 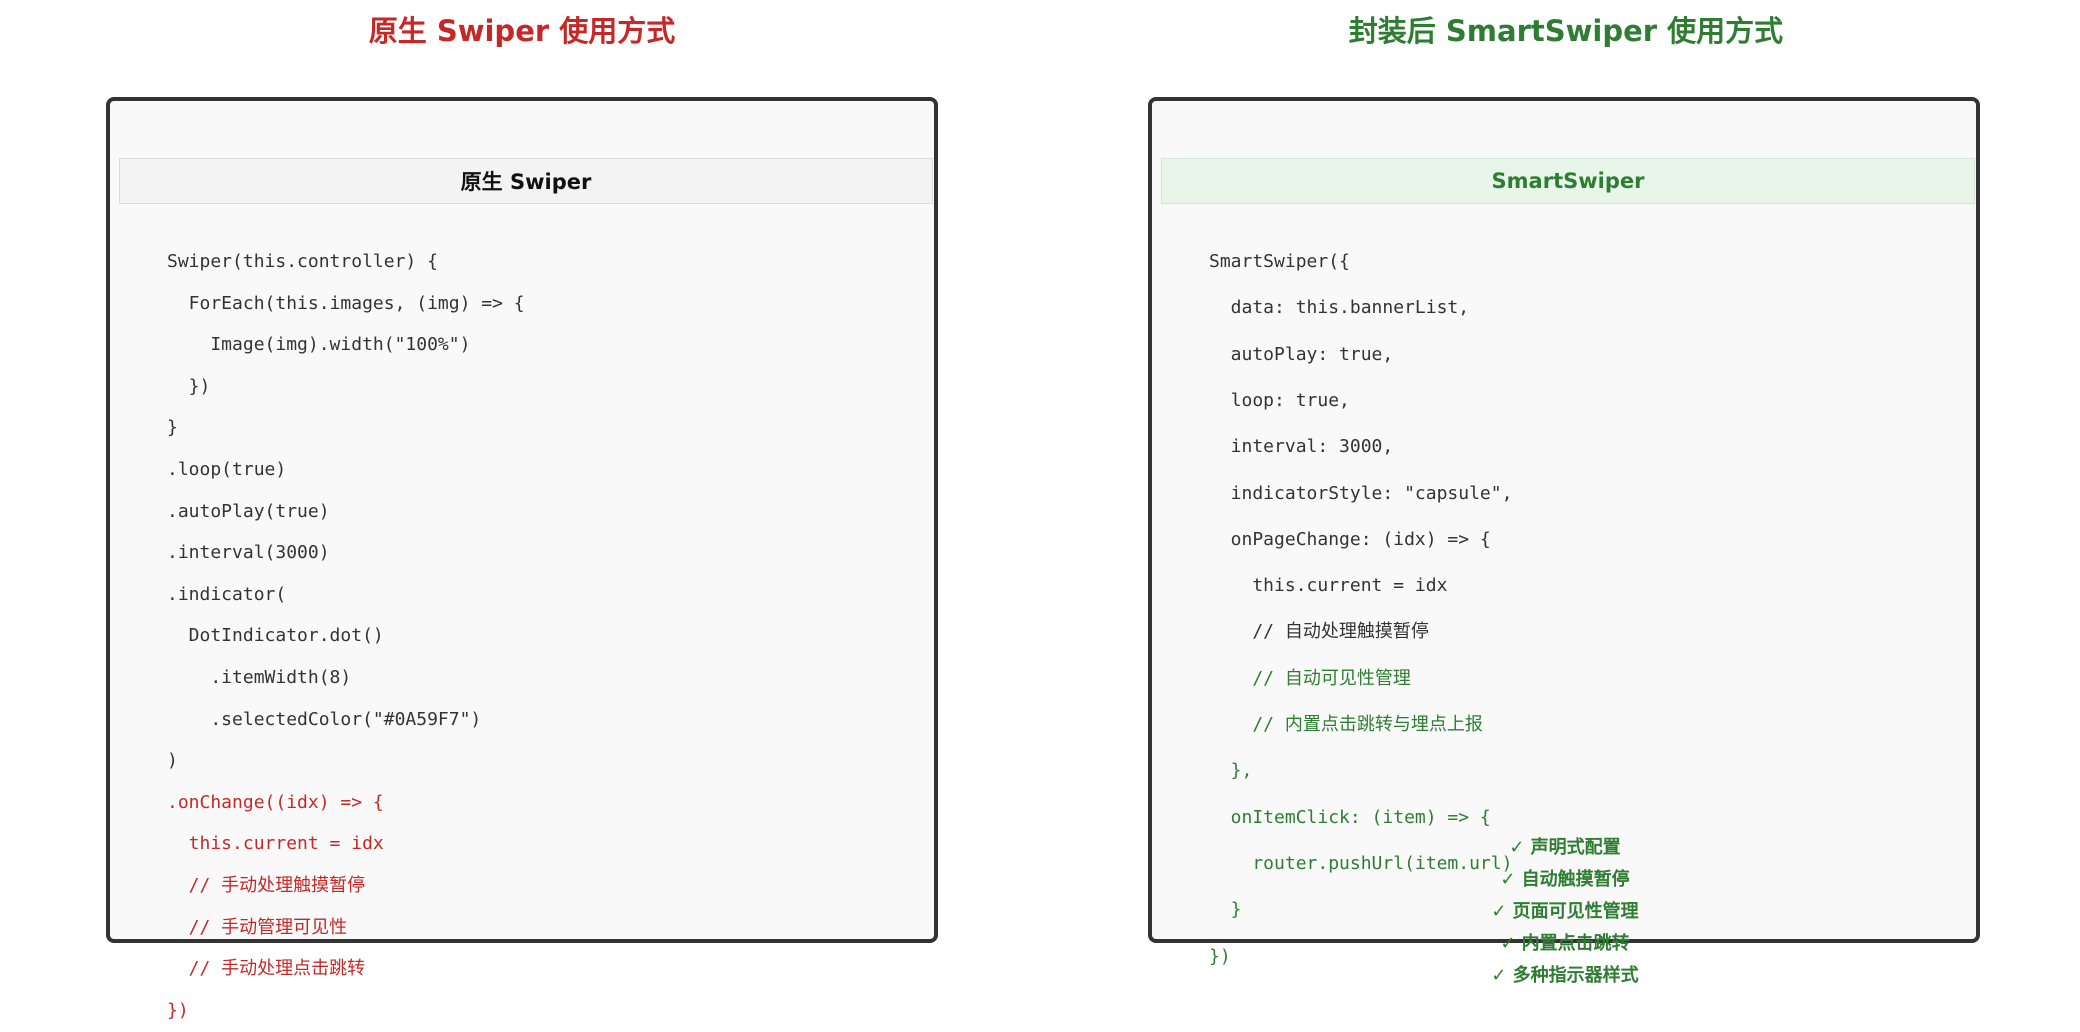 What do you see at coordinates (526, 181) in the screenshot?
I see `native-swiper-header: 原生 Swiper` at bounding box center [526, 181].